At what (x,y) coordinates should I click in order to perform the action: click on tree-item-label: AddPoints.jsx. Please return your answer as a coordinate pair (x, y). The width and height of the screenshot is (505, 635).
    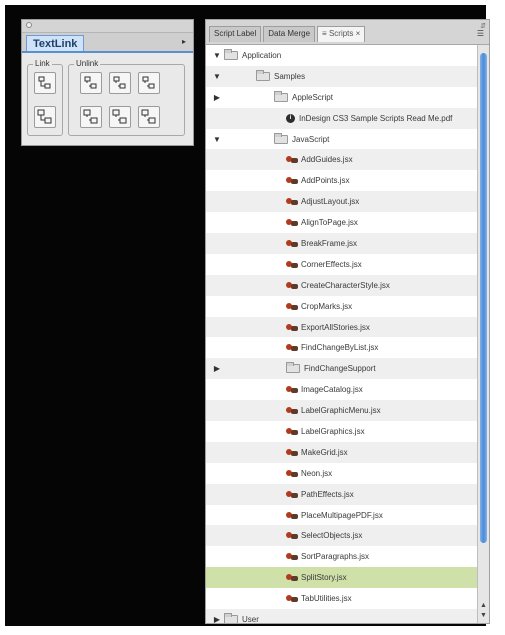
    Looking at the image, I should click on (325, 181).